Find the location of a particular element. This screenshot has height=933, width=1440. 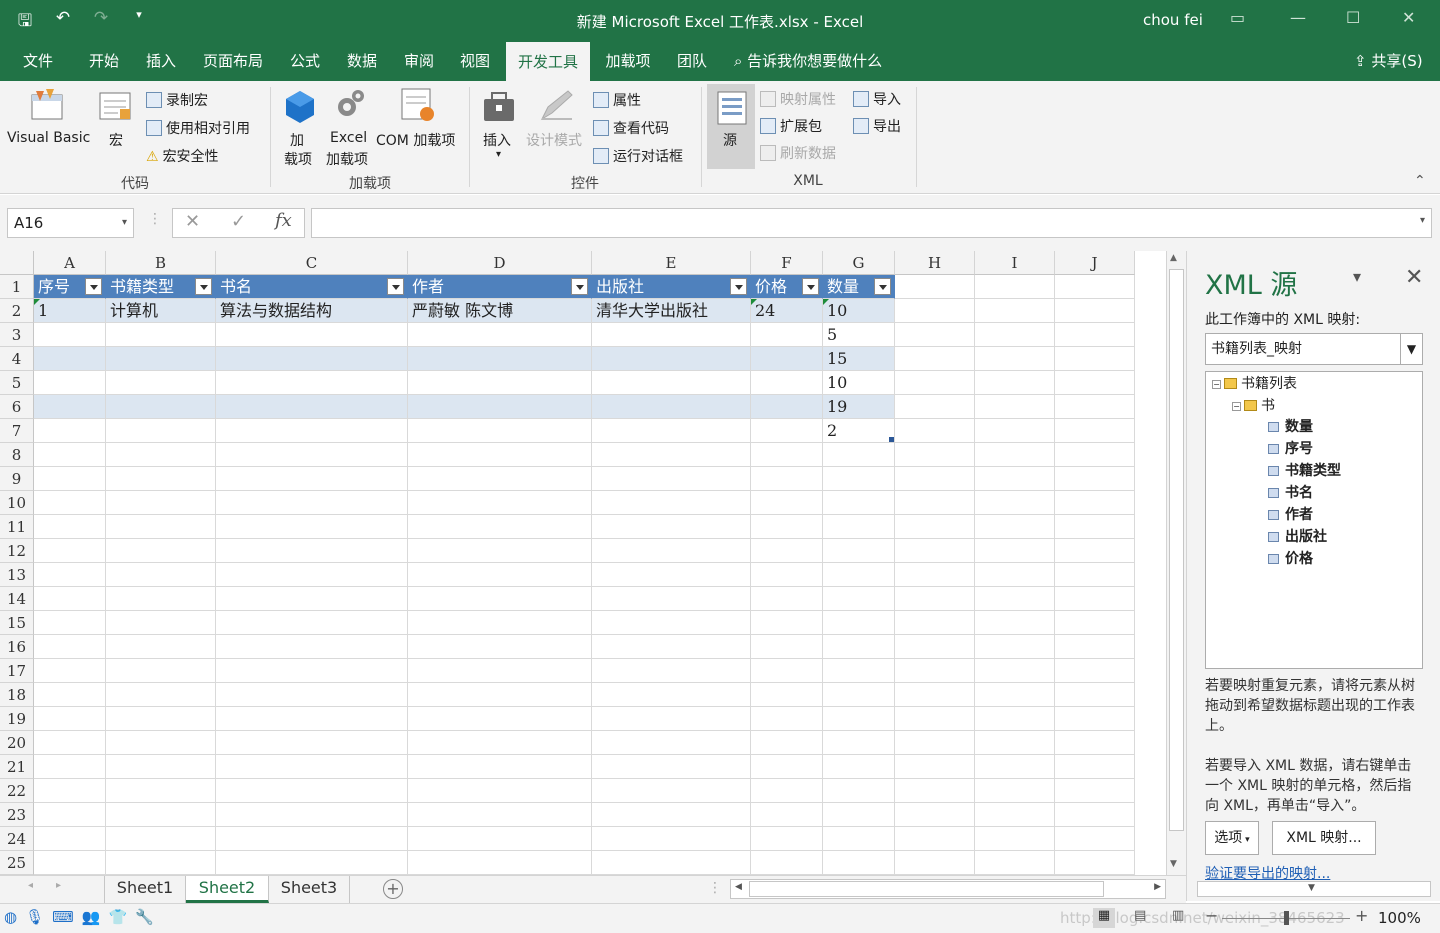

cell-a5 is located at coordinates (70, 383).